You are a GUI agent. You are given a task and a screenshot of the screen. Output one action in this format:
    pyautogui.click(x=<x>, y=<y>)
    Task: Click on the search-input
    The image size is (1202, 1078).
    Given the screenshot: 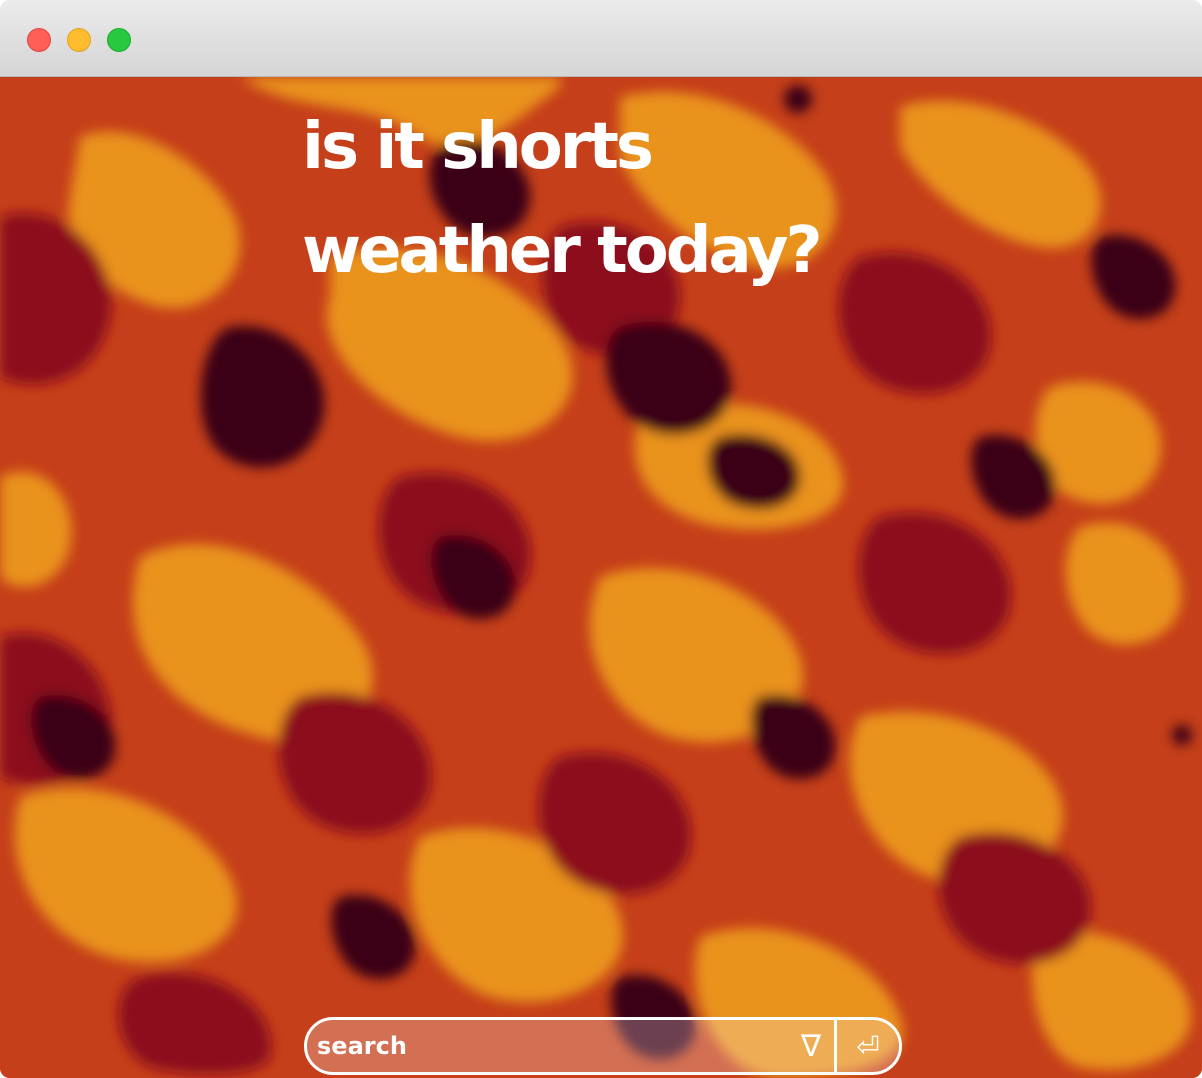 What is the action you would take?
    pyautogui.click(x=547, y=1046)
    